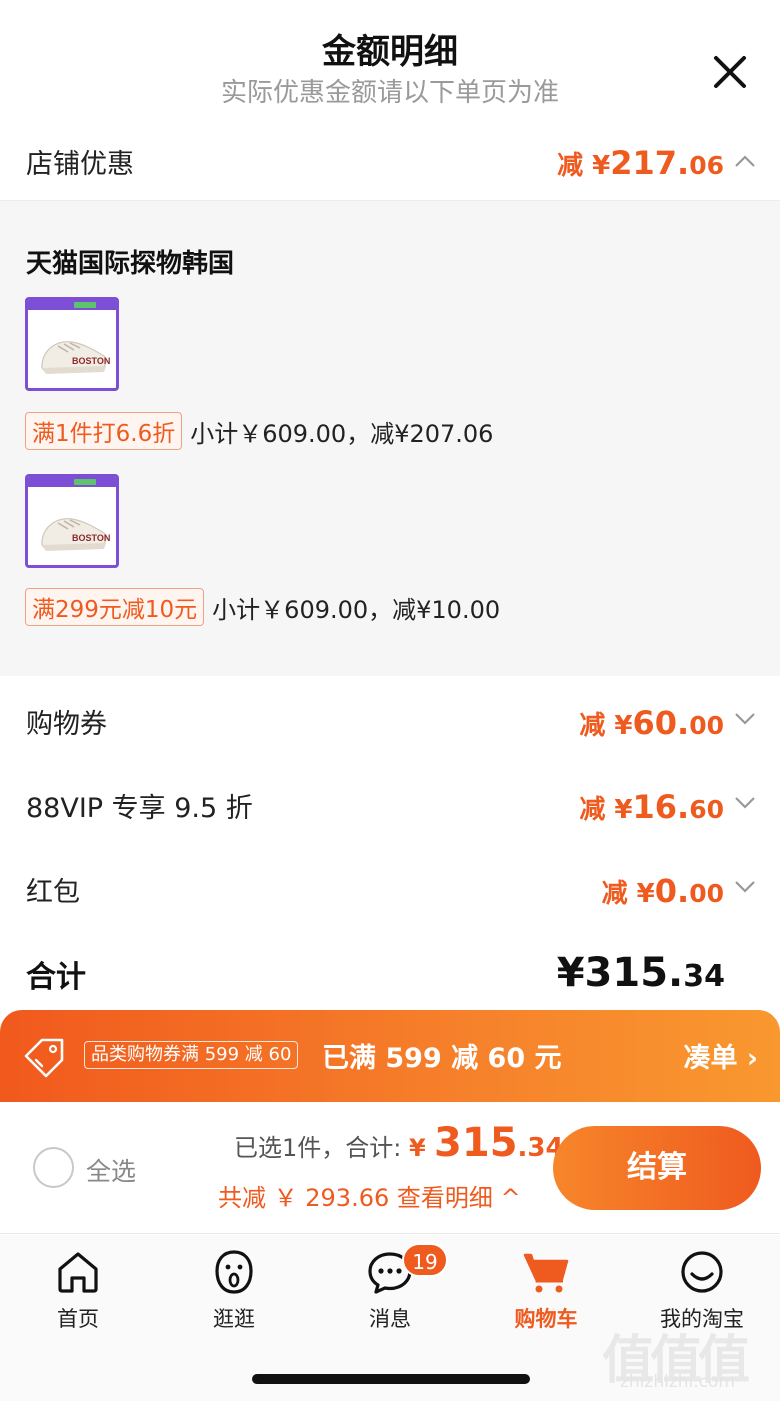 The height and width of the screenshot is (1401, 780). What do you see at coordinates (425, 1260) in the screenshot?
I see `unread-badge: 19` at bounding box center [425, 1260].